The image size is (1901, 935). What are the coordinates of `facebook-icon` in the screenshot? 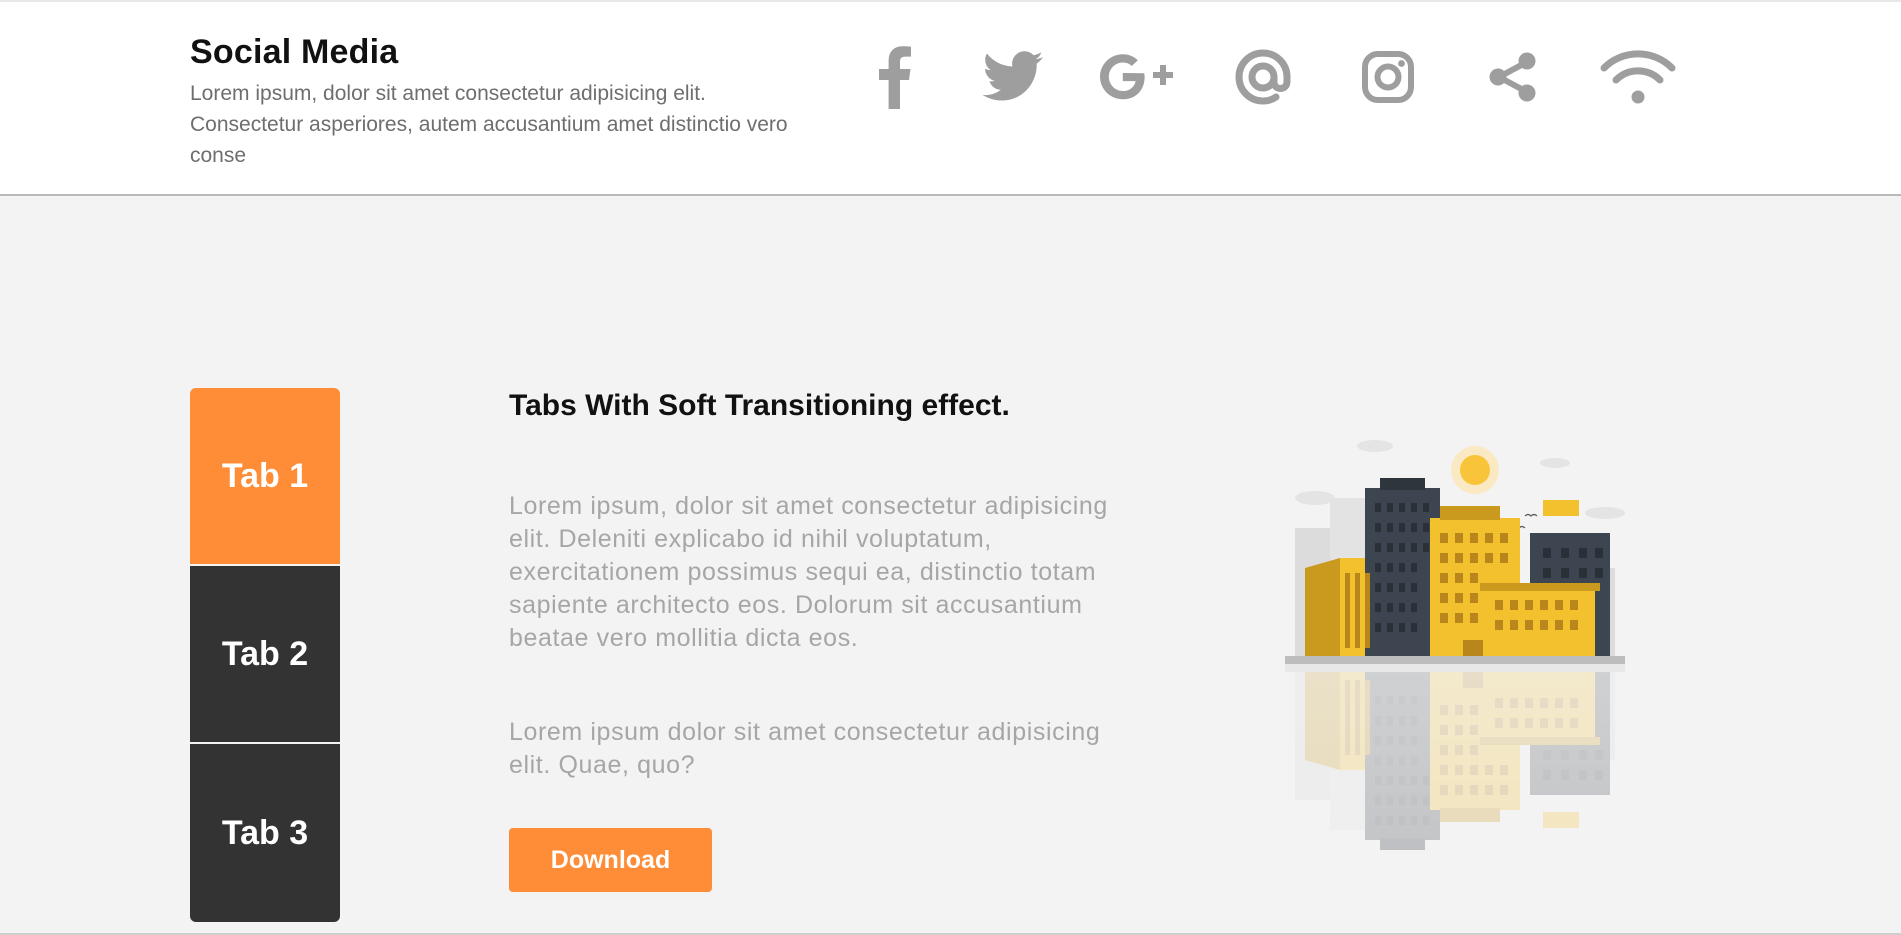 It's located at (895, 77).